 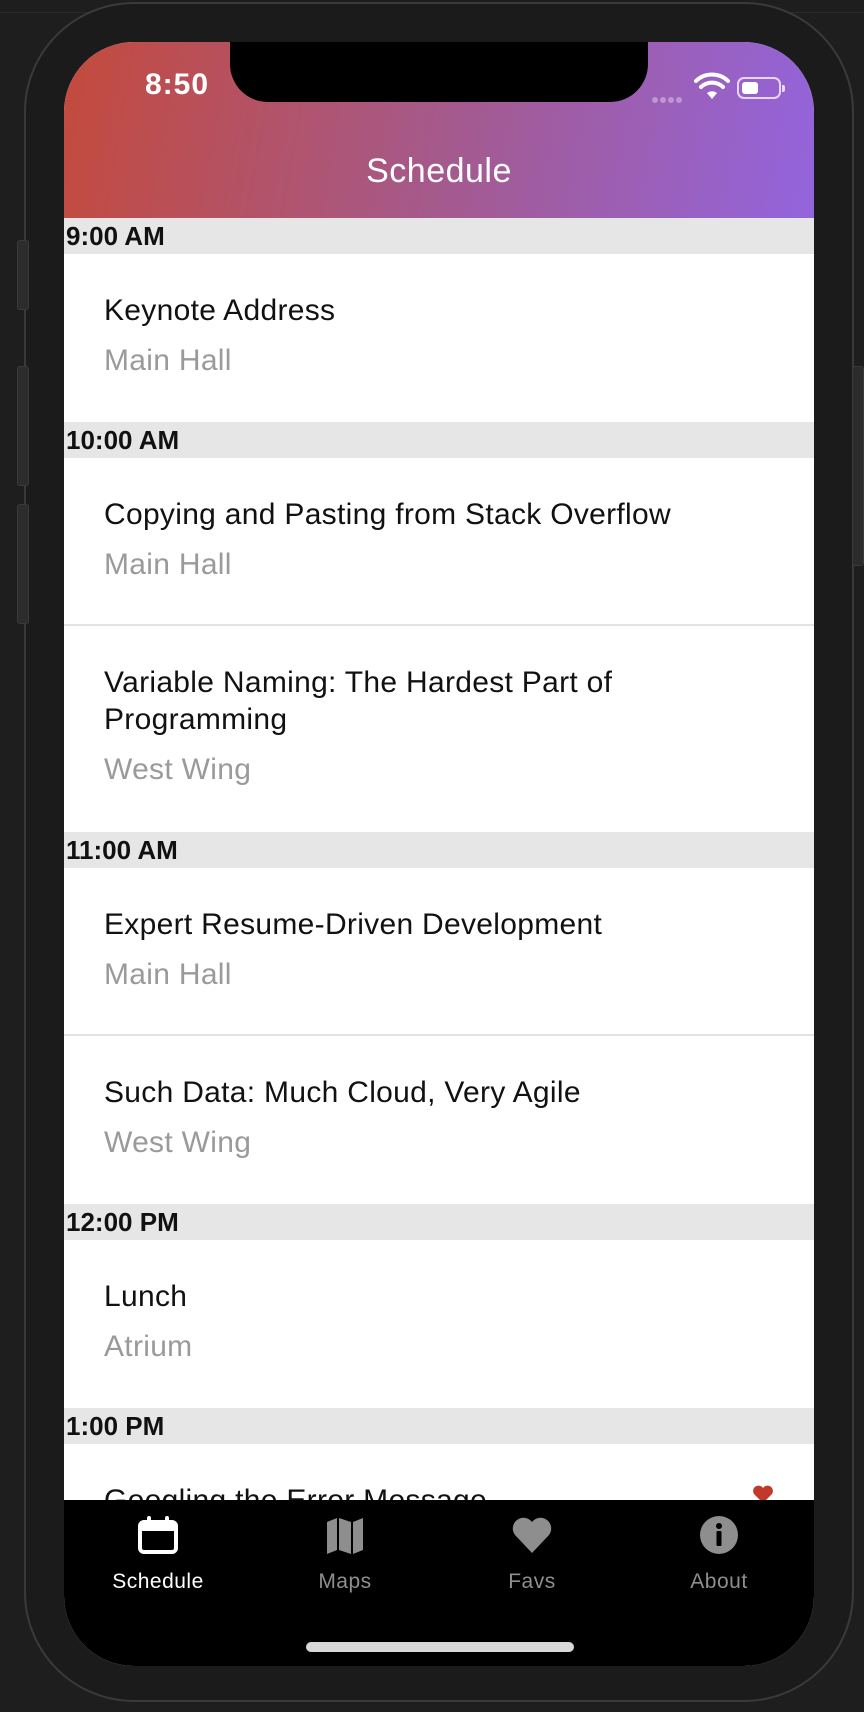 I want to click on mute-switch, so click(x=23, y=275).